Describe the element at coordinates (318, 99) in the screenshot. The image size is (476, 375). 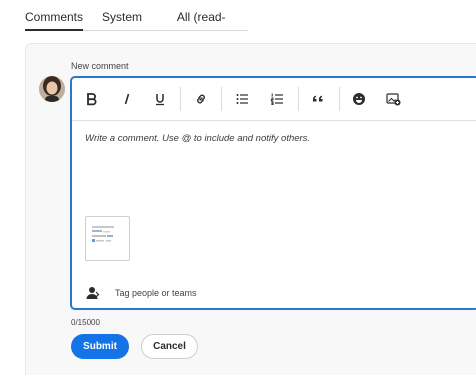
I see `quote-icon` at that location.